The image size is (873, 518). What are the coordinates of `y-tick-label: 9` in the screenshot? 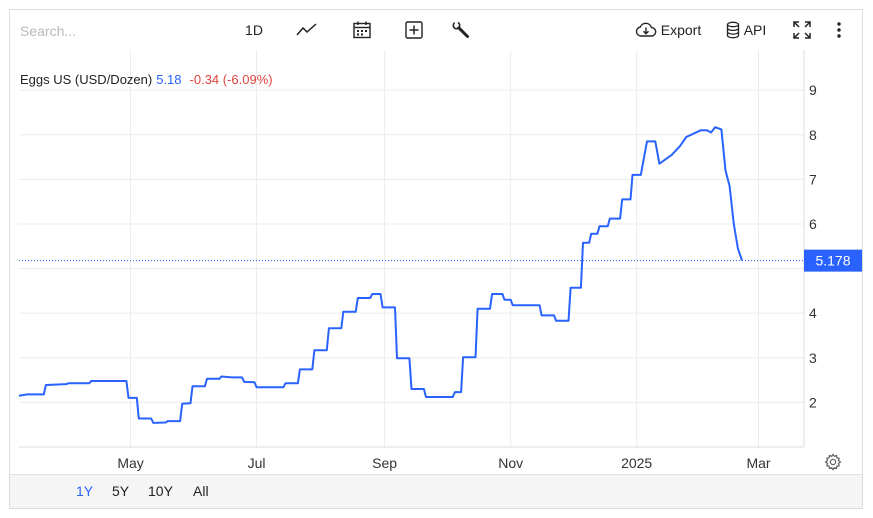 It's located at (813, 90).